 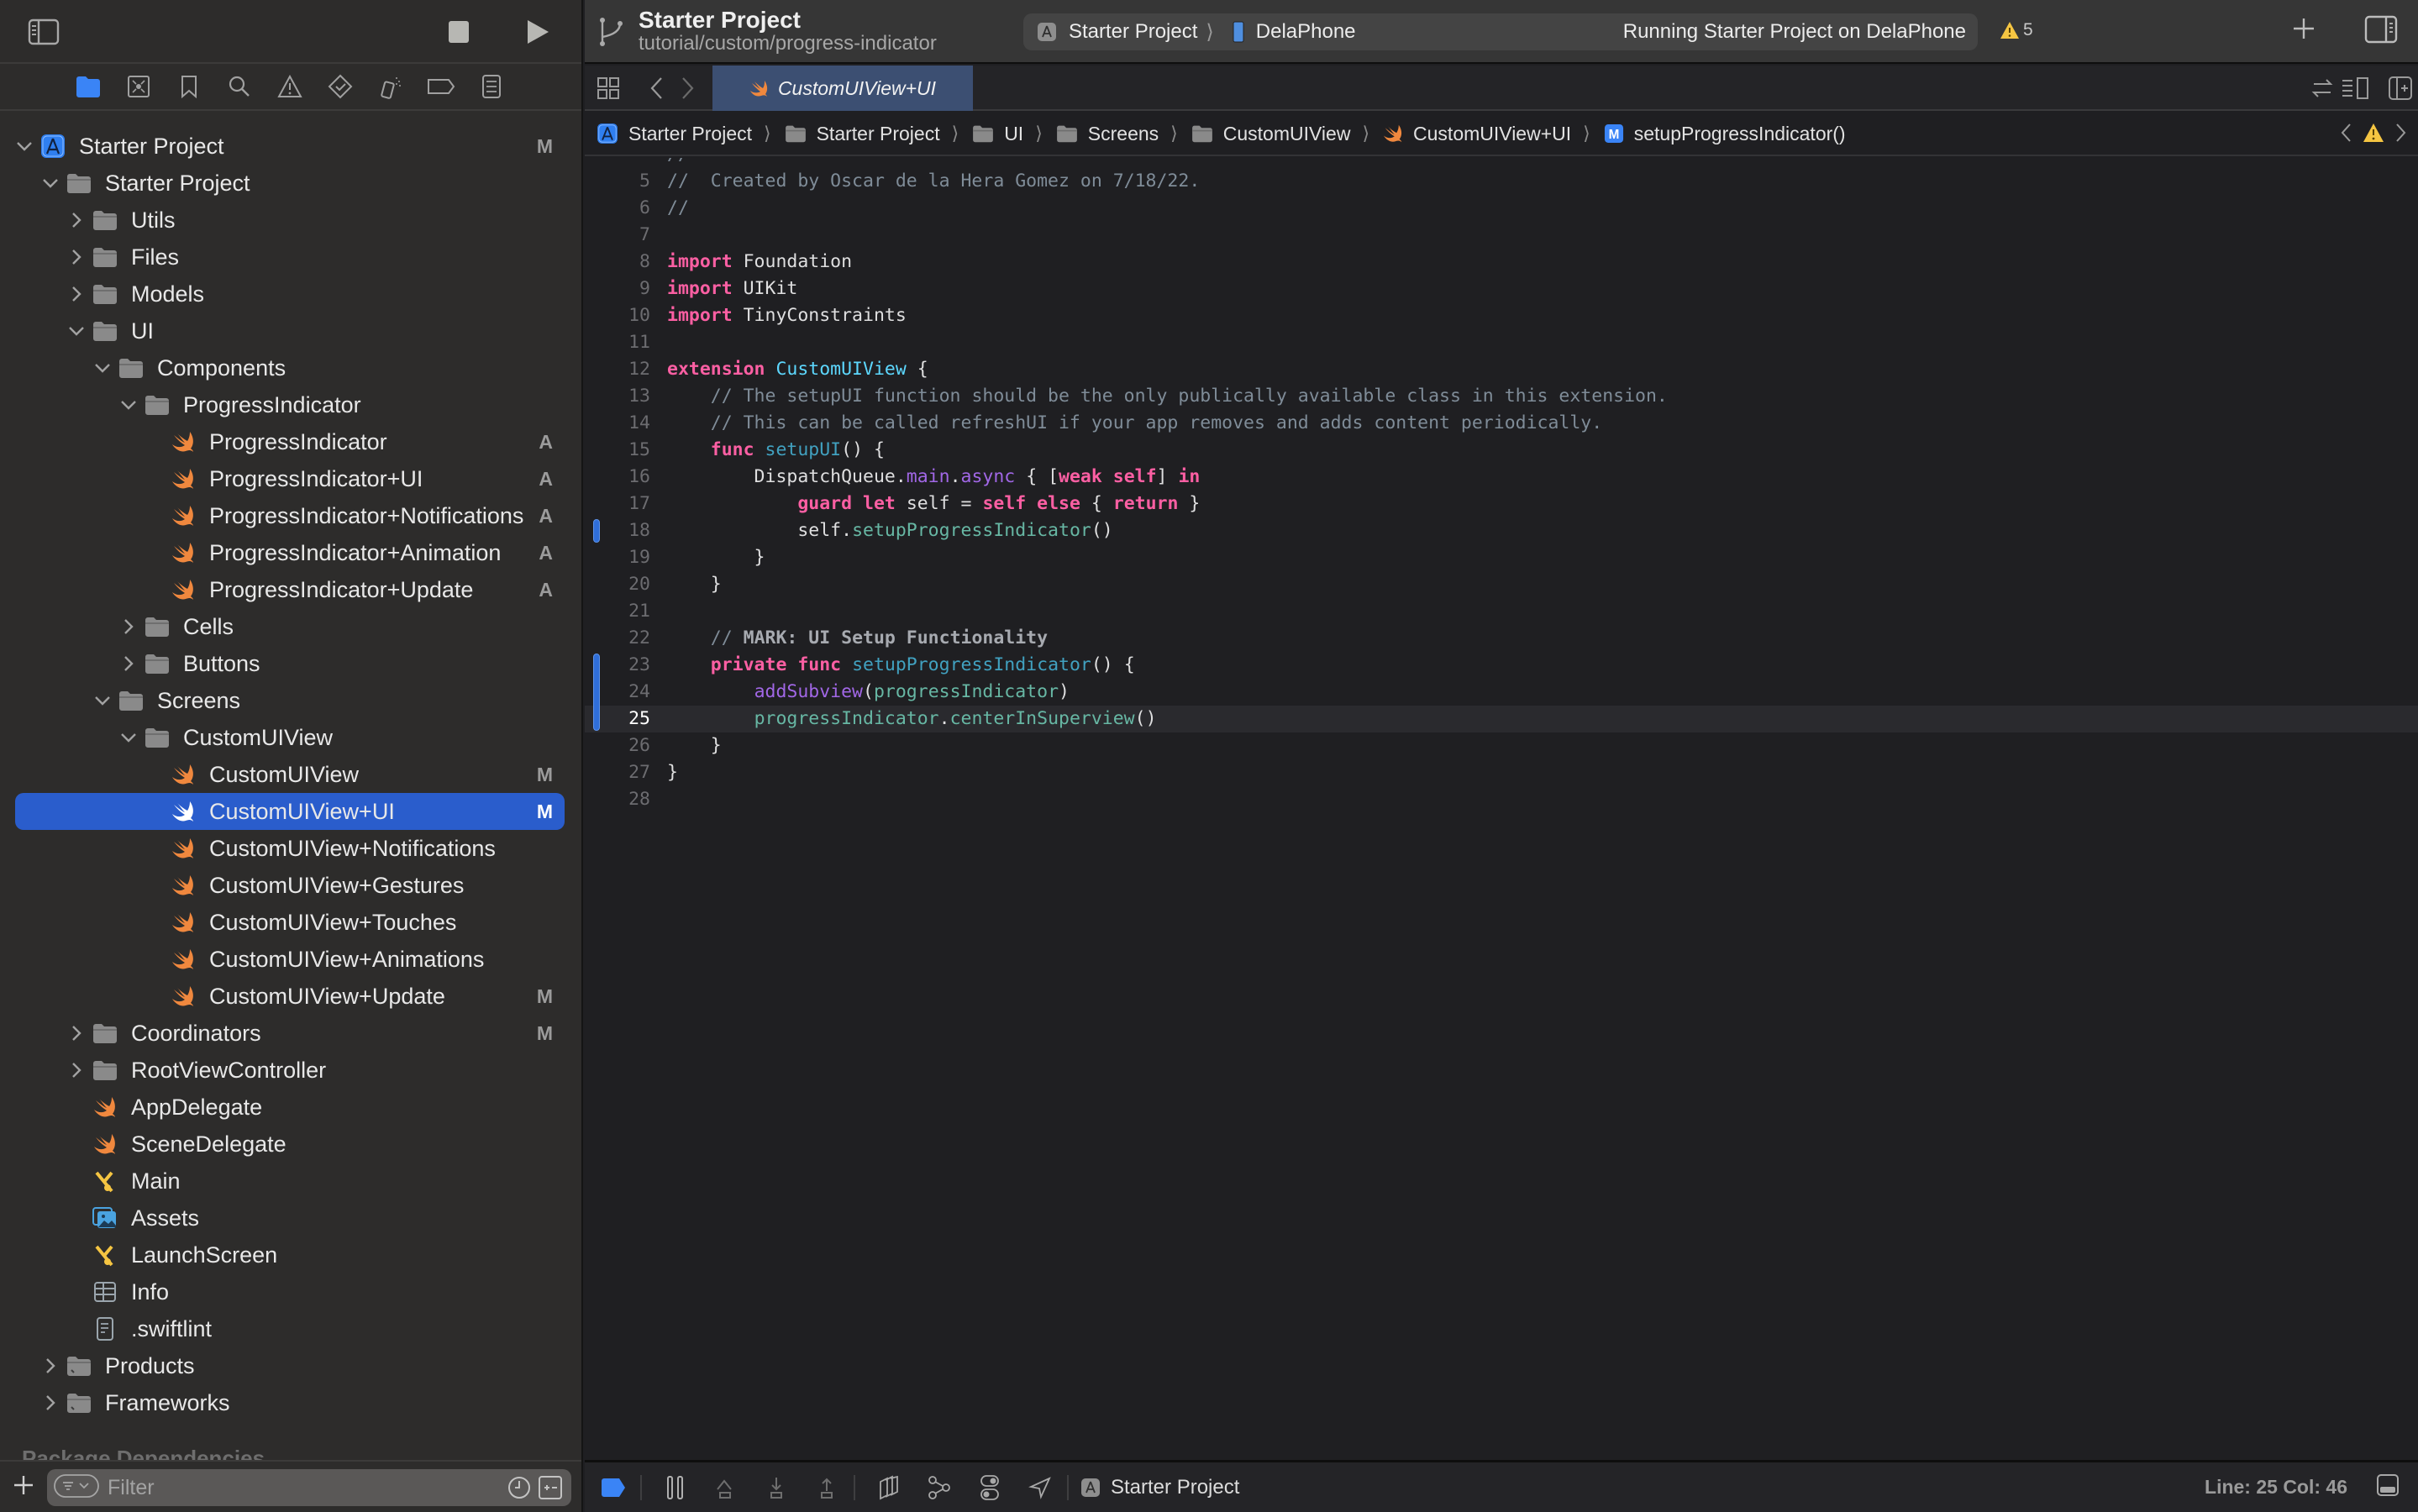 What do you see at coordinates (290, 552) in the screenshot?
I see `tree-item: ProgressIndicator+Animation A` at bounding box center [290, 552].